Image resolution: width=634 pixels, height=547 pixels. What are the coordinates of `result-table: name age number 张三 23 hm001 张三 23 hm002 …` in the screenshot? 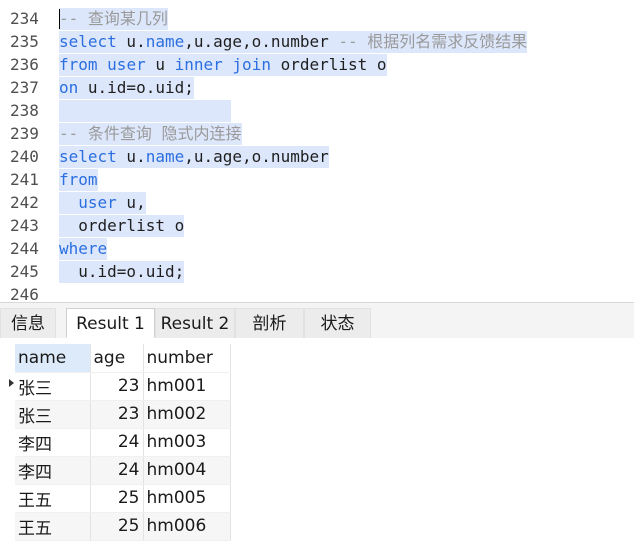 It's located at (123, 442).